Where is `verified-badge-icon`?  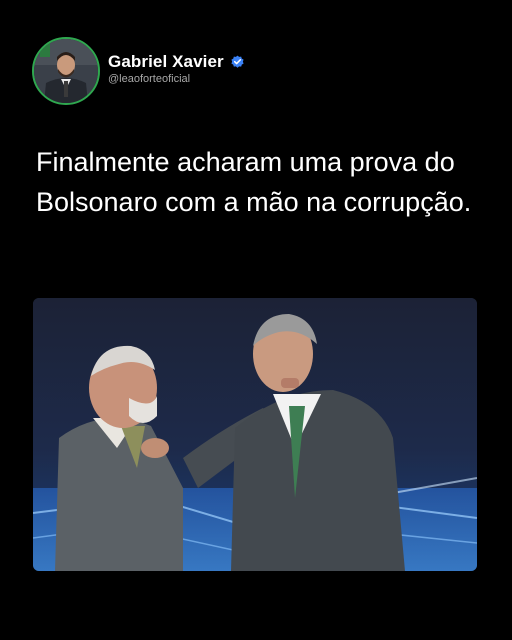
verified-badge-icon is located at coordinates (237, 61).